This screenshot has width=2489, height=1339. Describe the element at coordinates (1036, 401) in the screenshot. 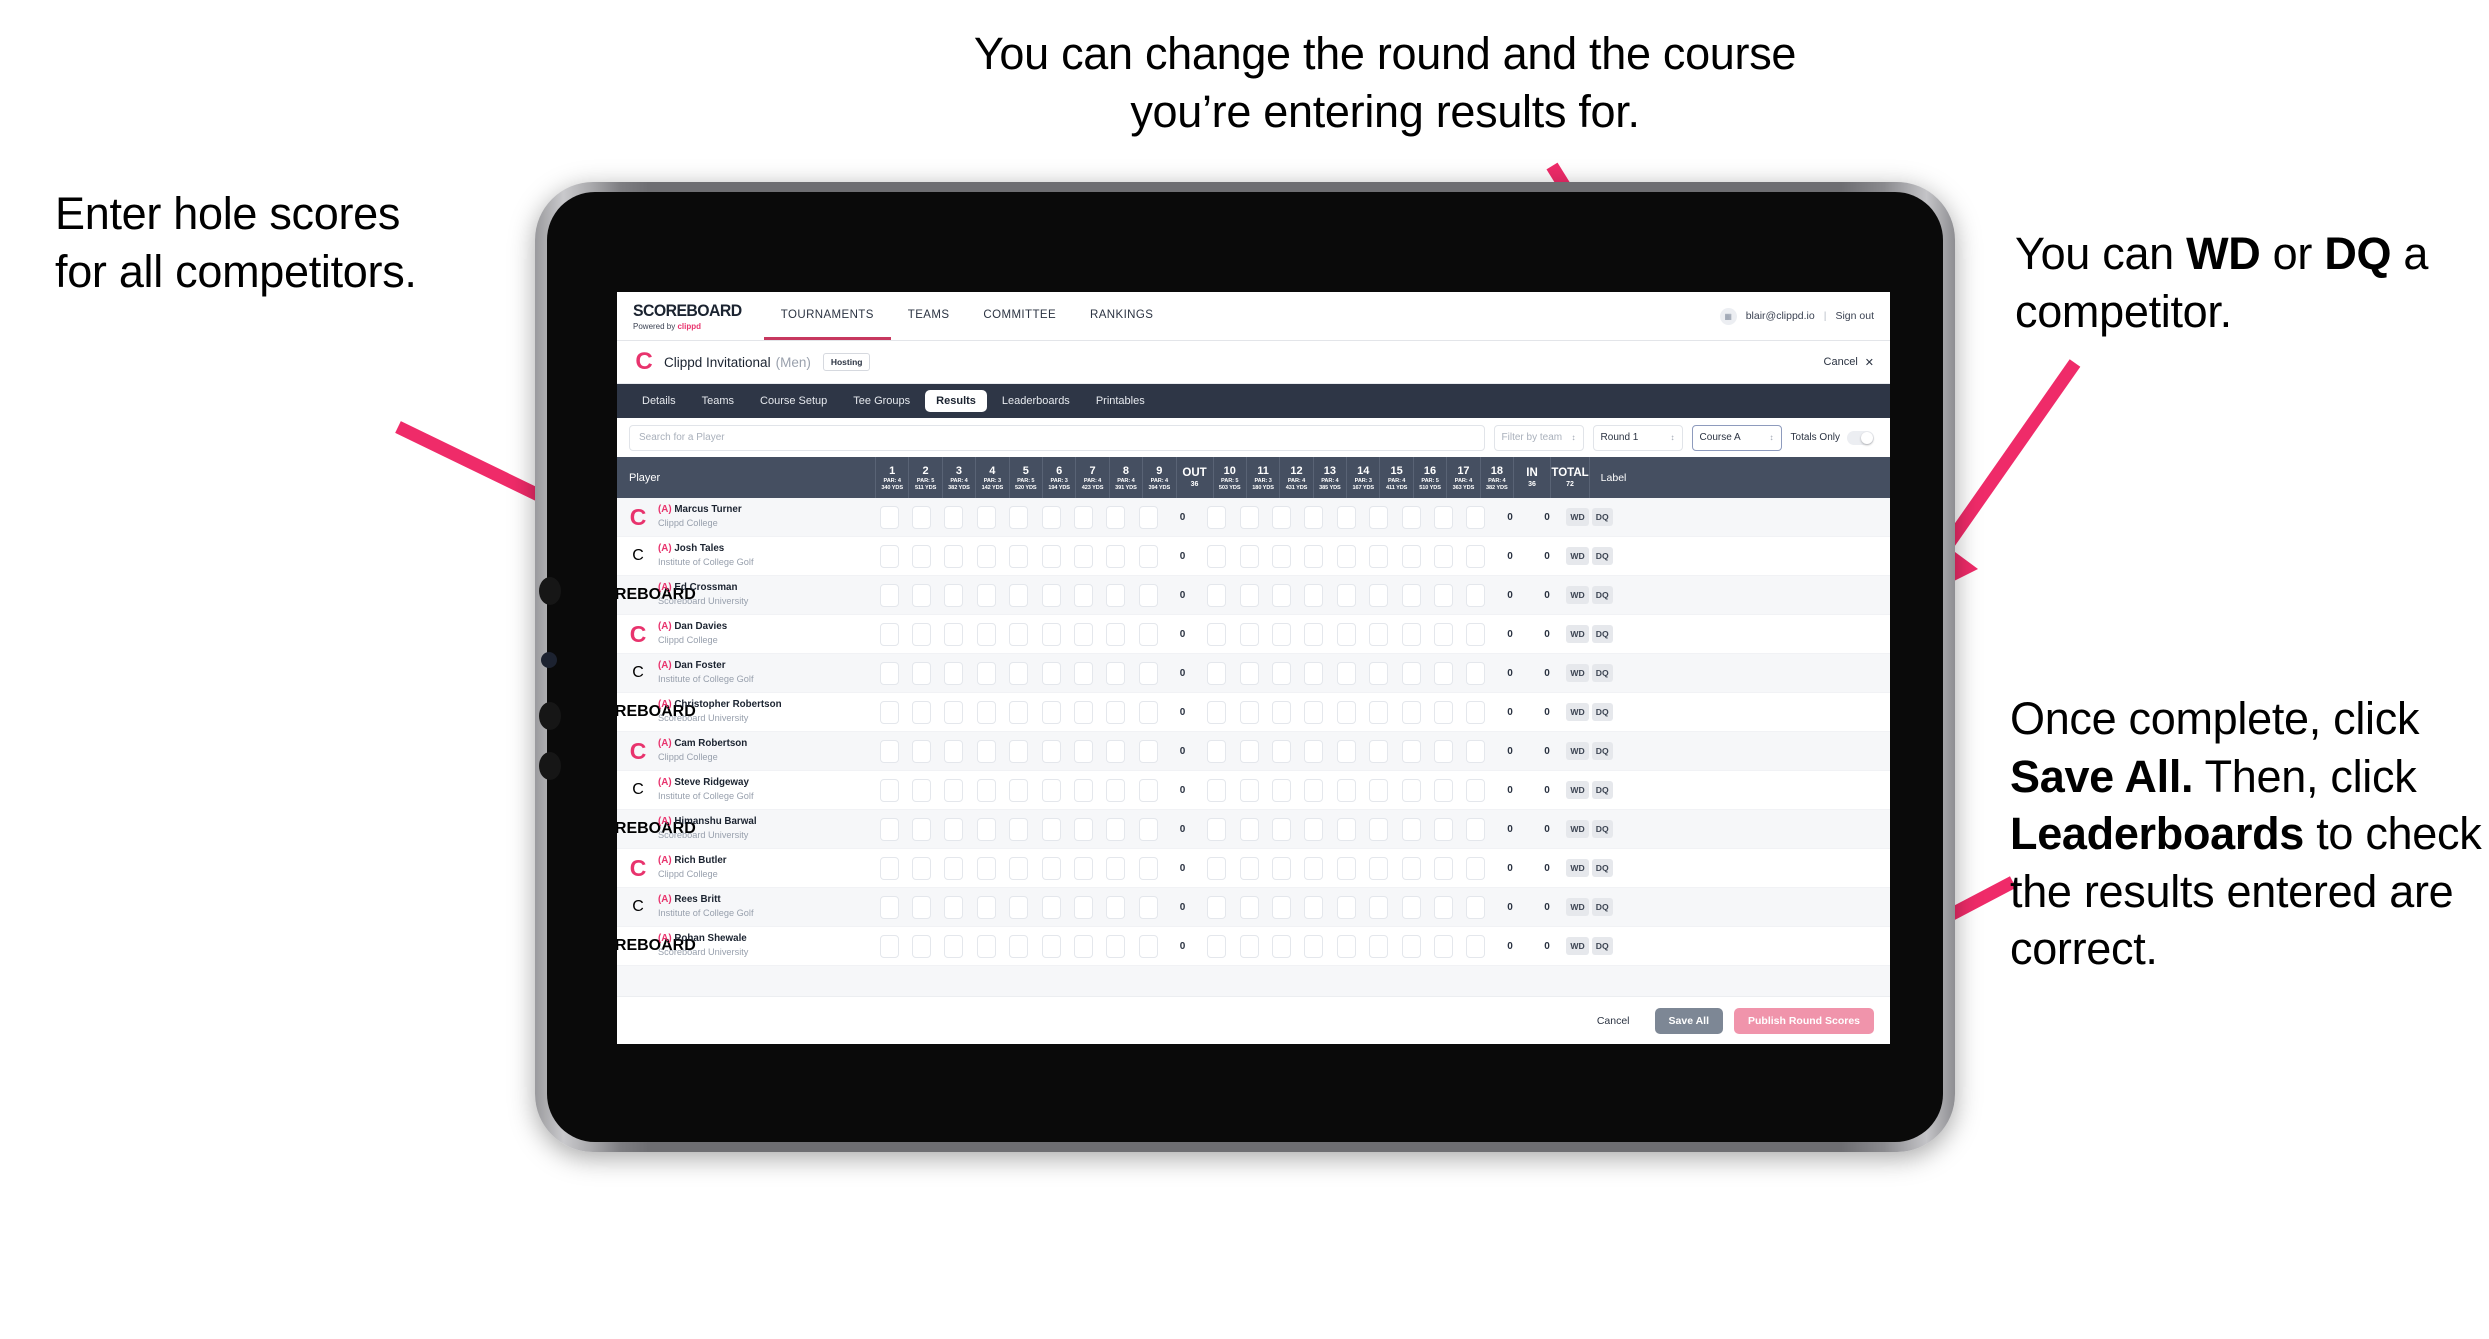

I see `tab-leaderboards: Leaderboards` at that location.